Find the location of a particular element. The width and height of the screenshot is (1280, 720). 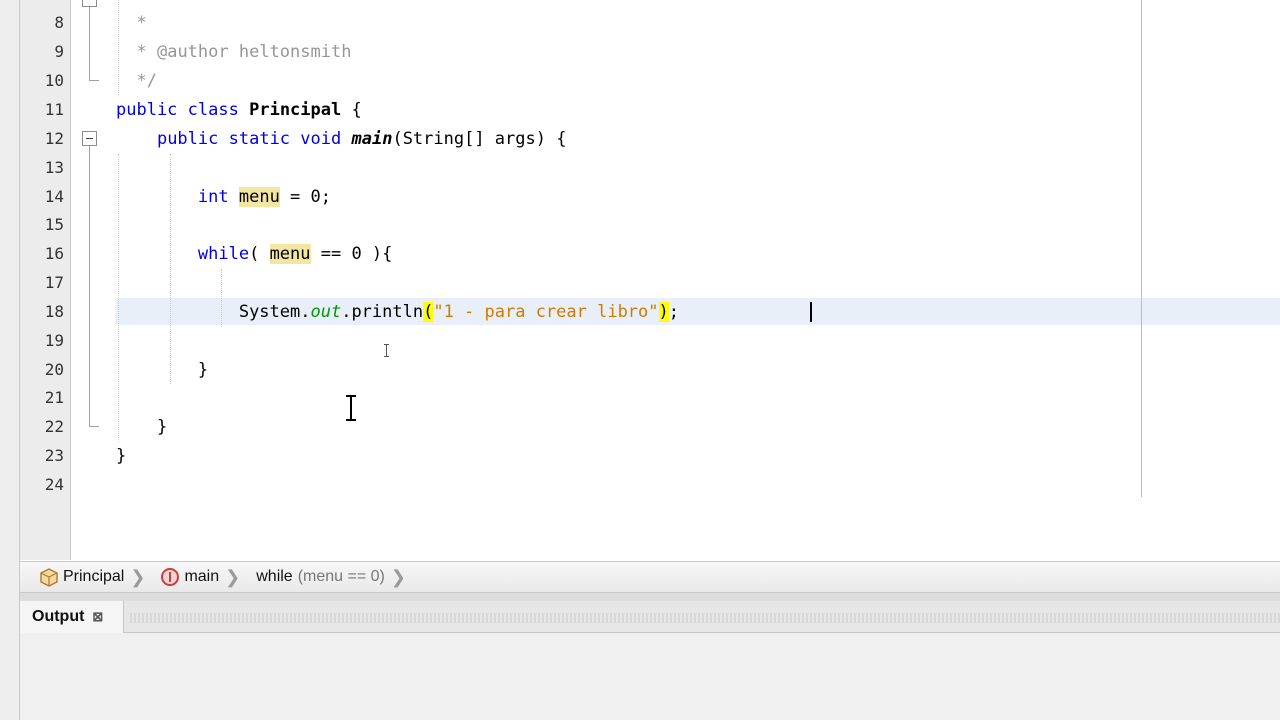

breadcrumb-label: while is located at coordinates (274, 576).